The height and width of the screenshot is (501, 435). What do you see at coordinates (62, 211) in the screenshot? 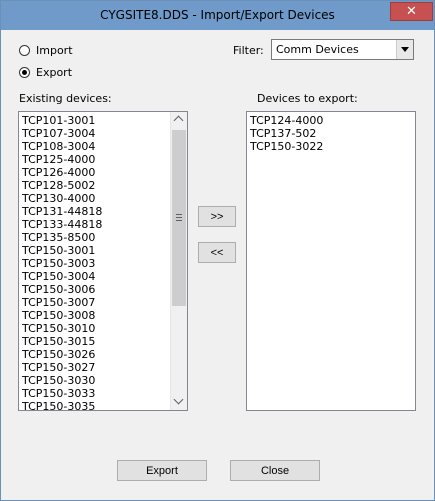
I see `list-item: TCP131-44818` at bounding box center [62, 211].